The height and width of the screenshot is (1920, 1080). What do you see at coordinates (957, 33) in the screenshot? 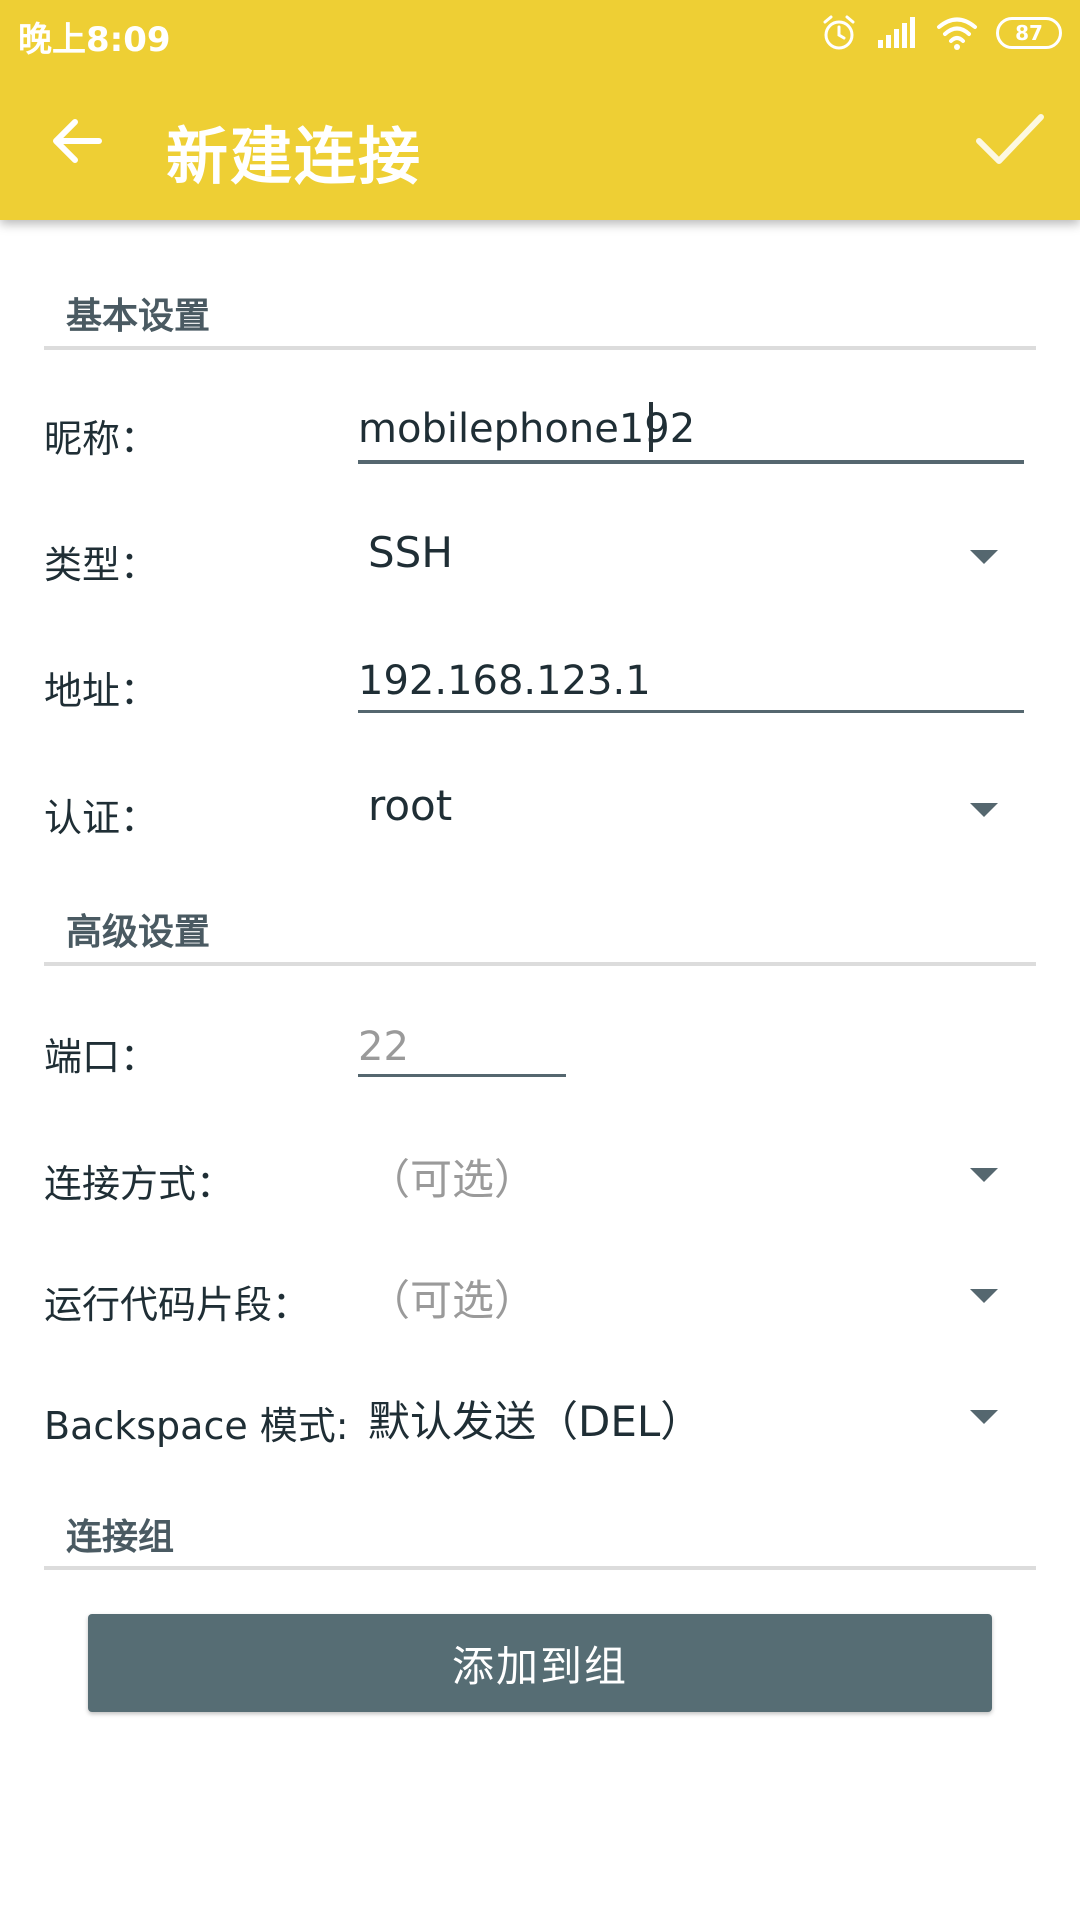
I see `wifi-icon` at bounding box center [957, 33].